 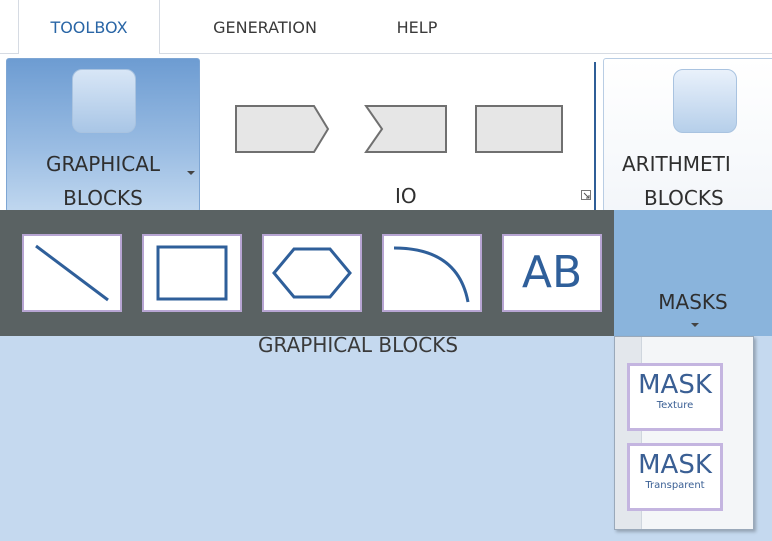 What do you see at coordinates (595, 136) in the screenshot?
I see `group-separator` at bounding box center [595, 136].